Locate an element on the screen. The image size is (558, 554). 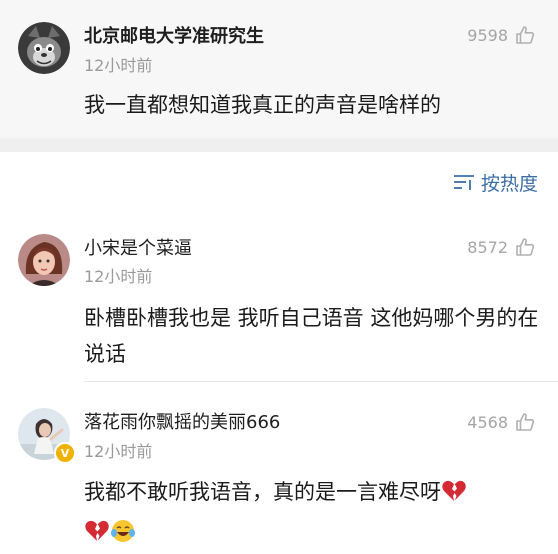
sort-bar: 按热度 is located at coordinates (279, 182).